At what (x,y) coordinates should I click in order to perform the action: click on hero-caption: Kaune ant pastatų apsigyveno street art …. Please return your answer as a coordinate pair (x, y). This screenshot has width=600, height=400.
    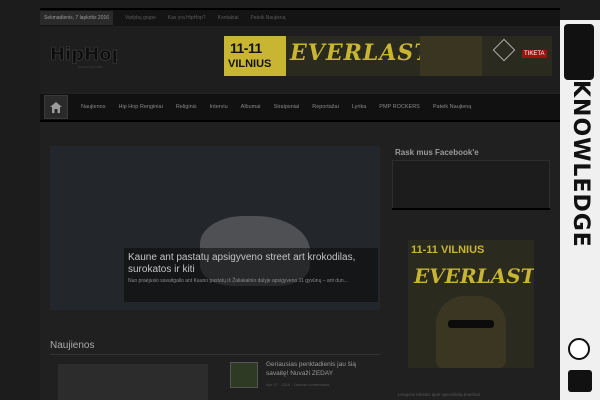
    Looking at the image, I should click on (251, 275).